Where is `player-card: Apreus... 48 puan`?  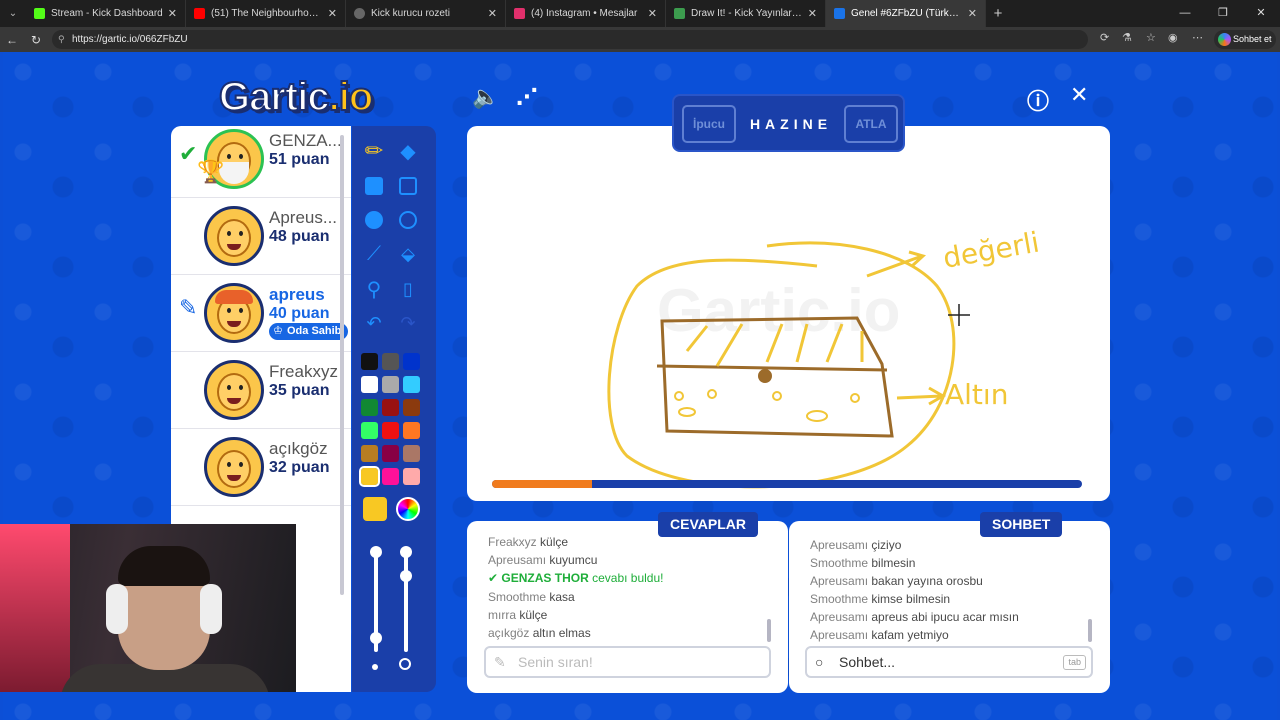
player-card: Apreus... 48 puan is located at coordinates (261, 236).